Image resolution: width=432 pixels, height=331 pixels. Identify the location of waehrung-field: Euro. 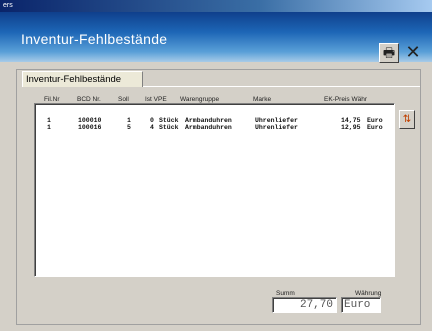
(361, 305).